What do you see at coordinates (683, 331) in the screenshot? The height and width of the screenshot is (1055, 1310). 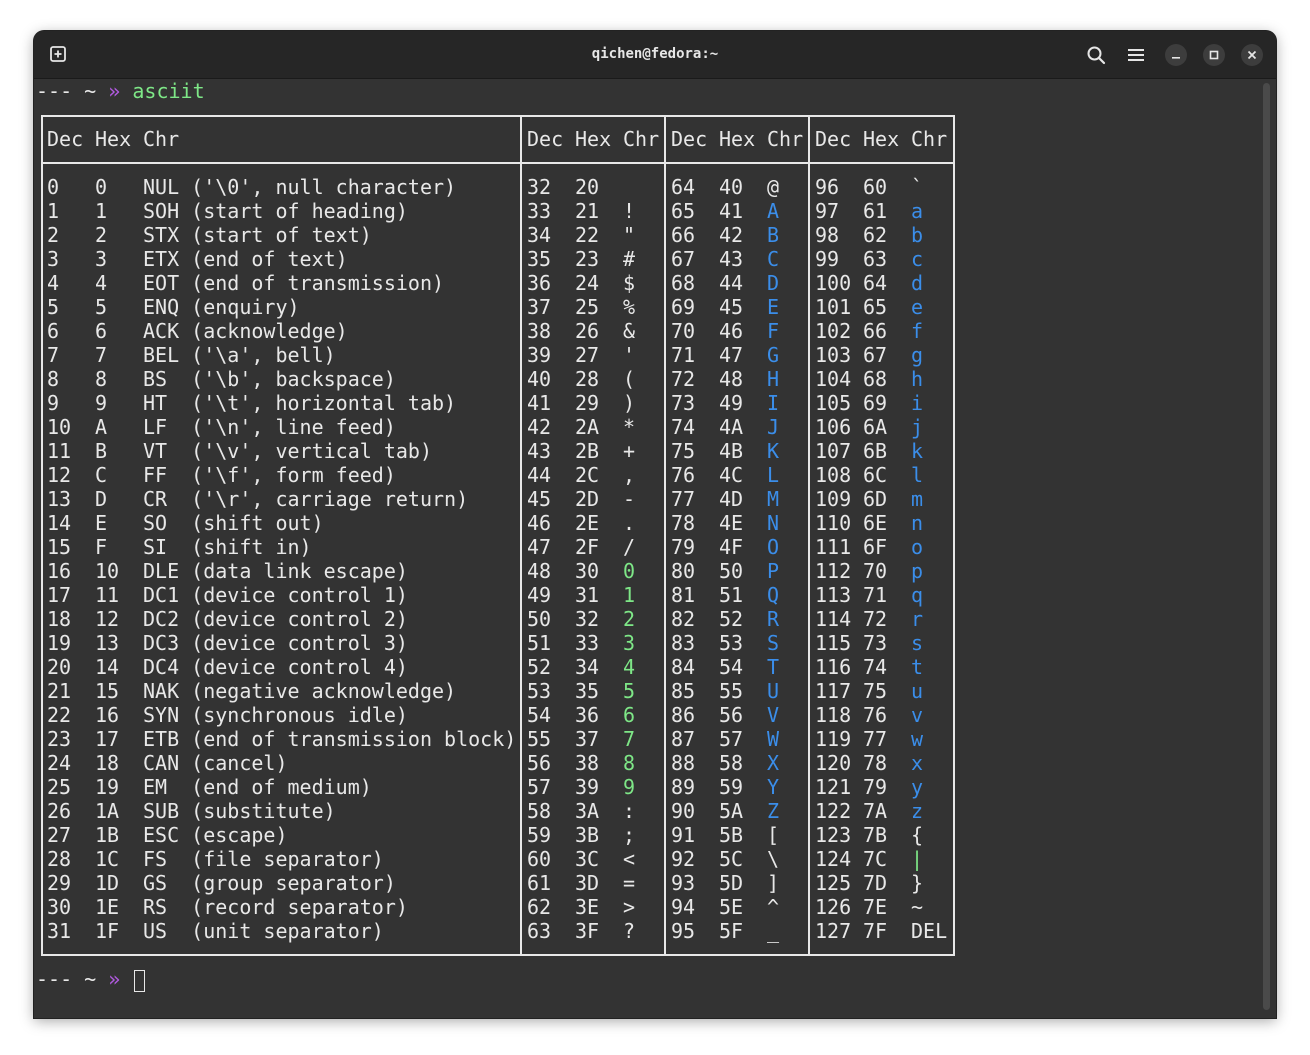 I see `cell-dec: 70` at bounding box center [683, 331].